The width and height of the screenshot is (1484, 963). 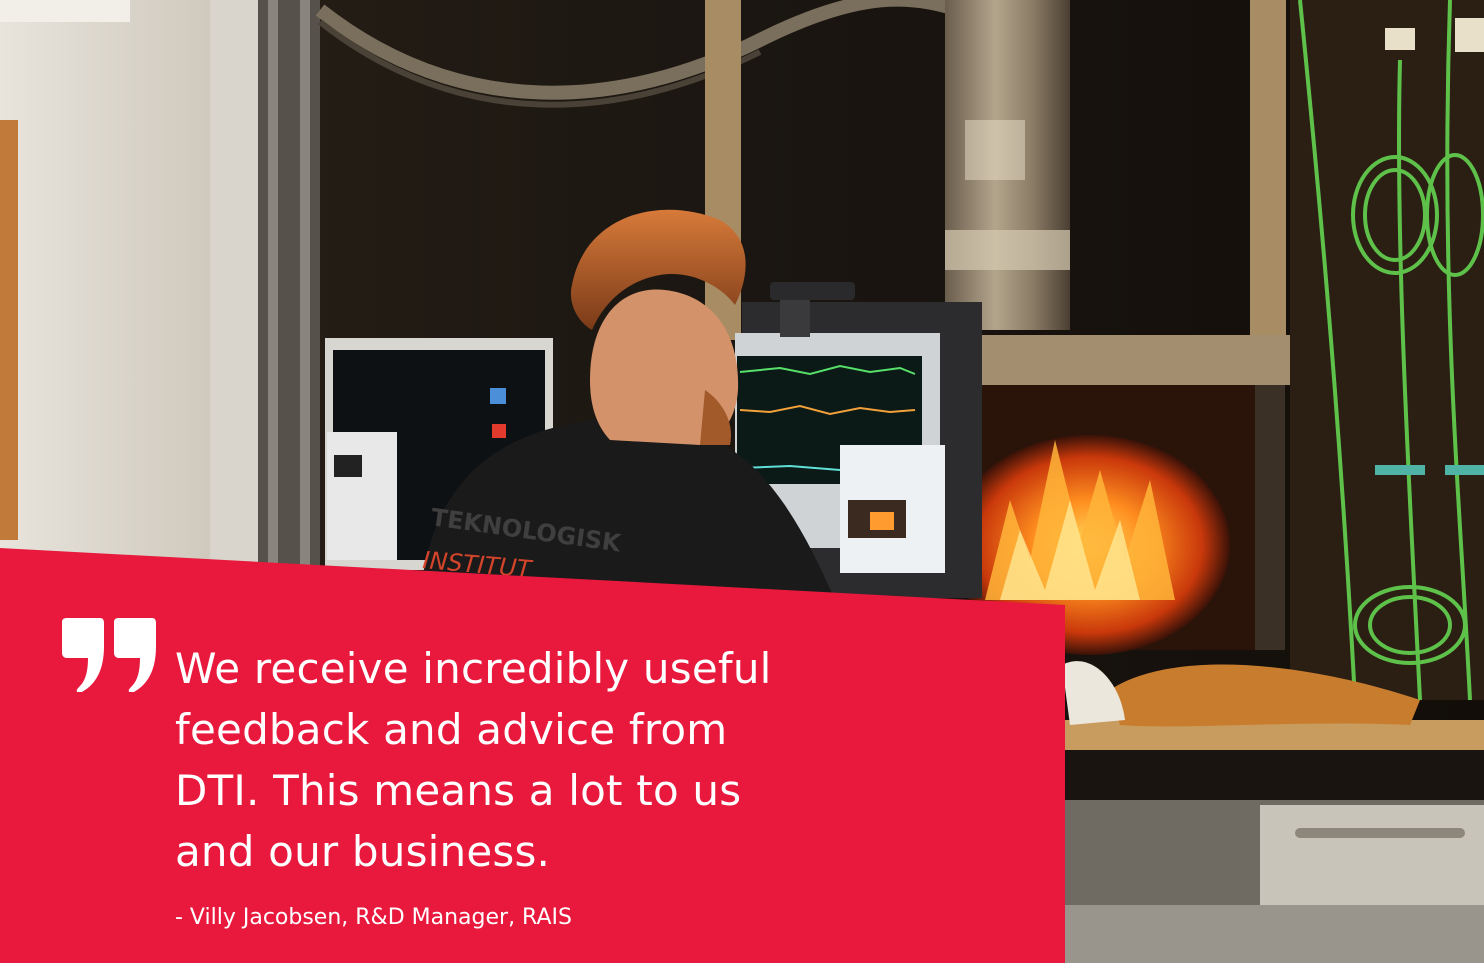 What do you see at coordinates (373, 917) in the screenshot?
I see `testimonial-attribution: - Villy Jacobsen, R&D Manager, RAIS` at bounding box center [373, 917].